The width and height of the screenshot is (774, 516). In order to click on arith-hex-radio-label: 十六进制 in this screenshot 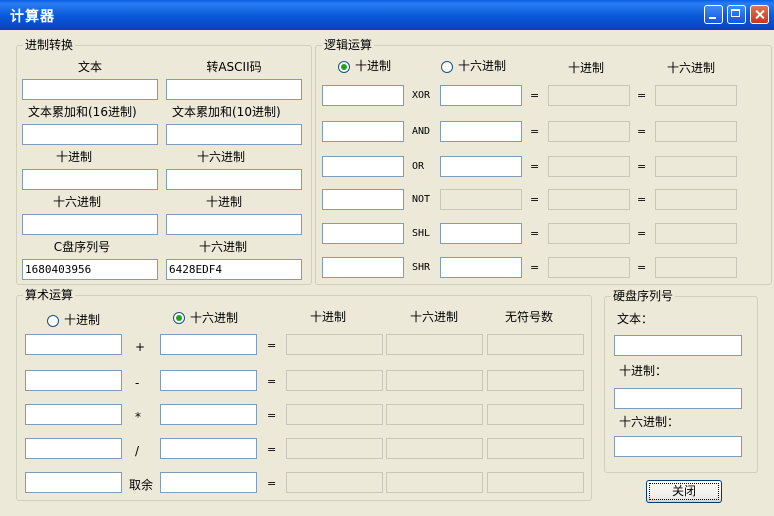, I will do `click(214, 318)`.